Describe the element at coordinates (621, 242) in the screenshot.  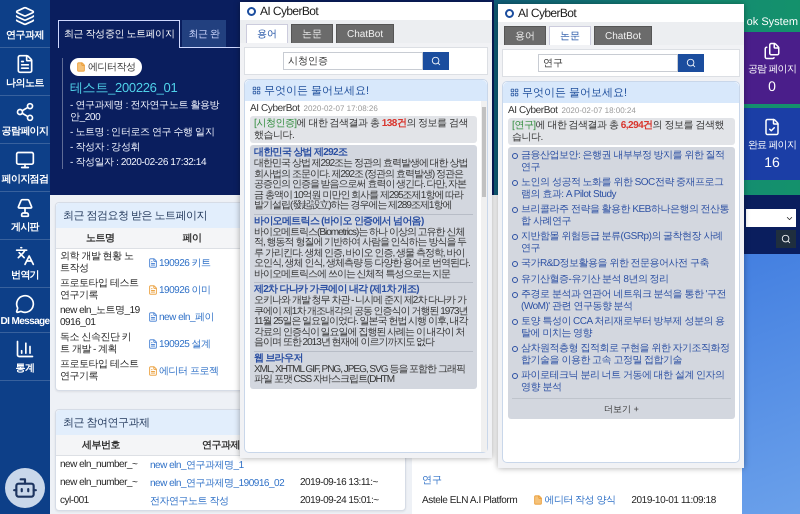
I see `paper-link: 지반함몰 위험등급 분류(GSRp)의 굴착현장 사례 연구` at that location.